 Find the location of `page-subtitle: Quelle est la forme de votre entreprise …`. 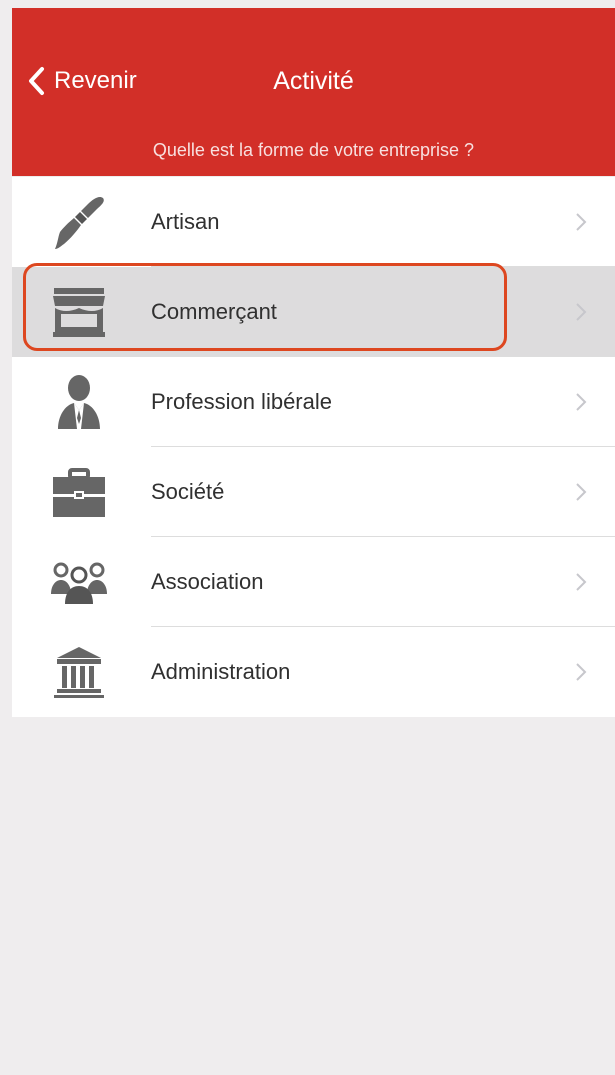

page-subtitle: Quelle est la forme de votre entreprise … is located at coordinates (313, 150).